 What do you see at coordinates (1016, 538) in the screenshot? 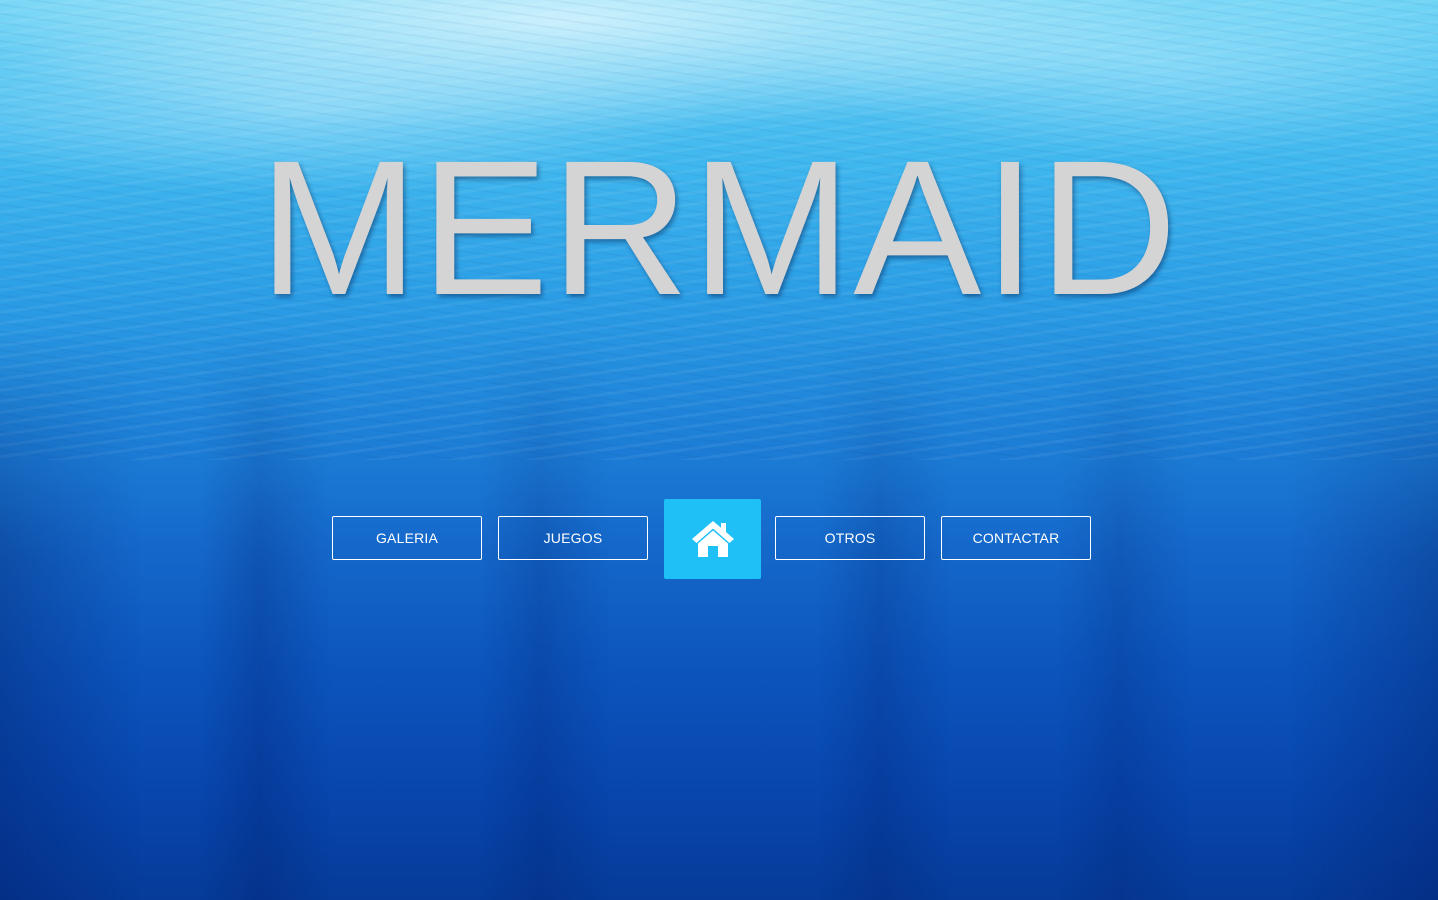
I see `nav-button-contactar: CONTACTAR` at bounding box center [1016, 538].